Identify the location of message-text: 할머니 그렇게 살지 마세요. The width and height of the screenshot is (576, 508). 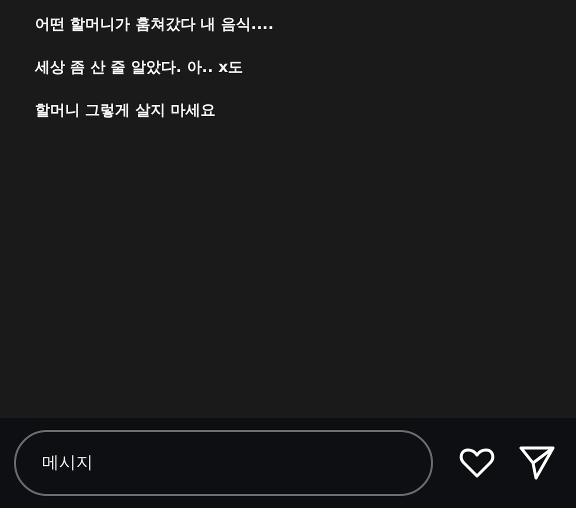
(126, 110).